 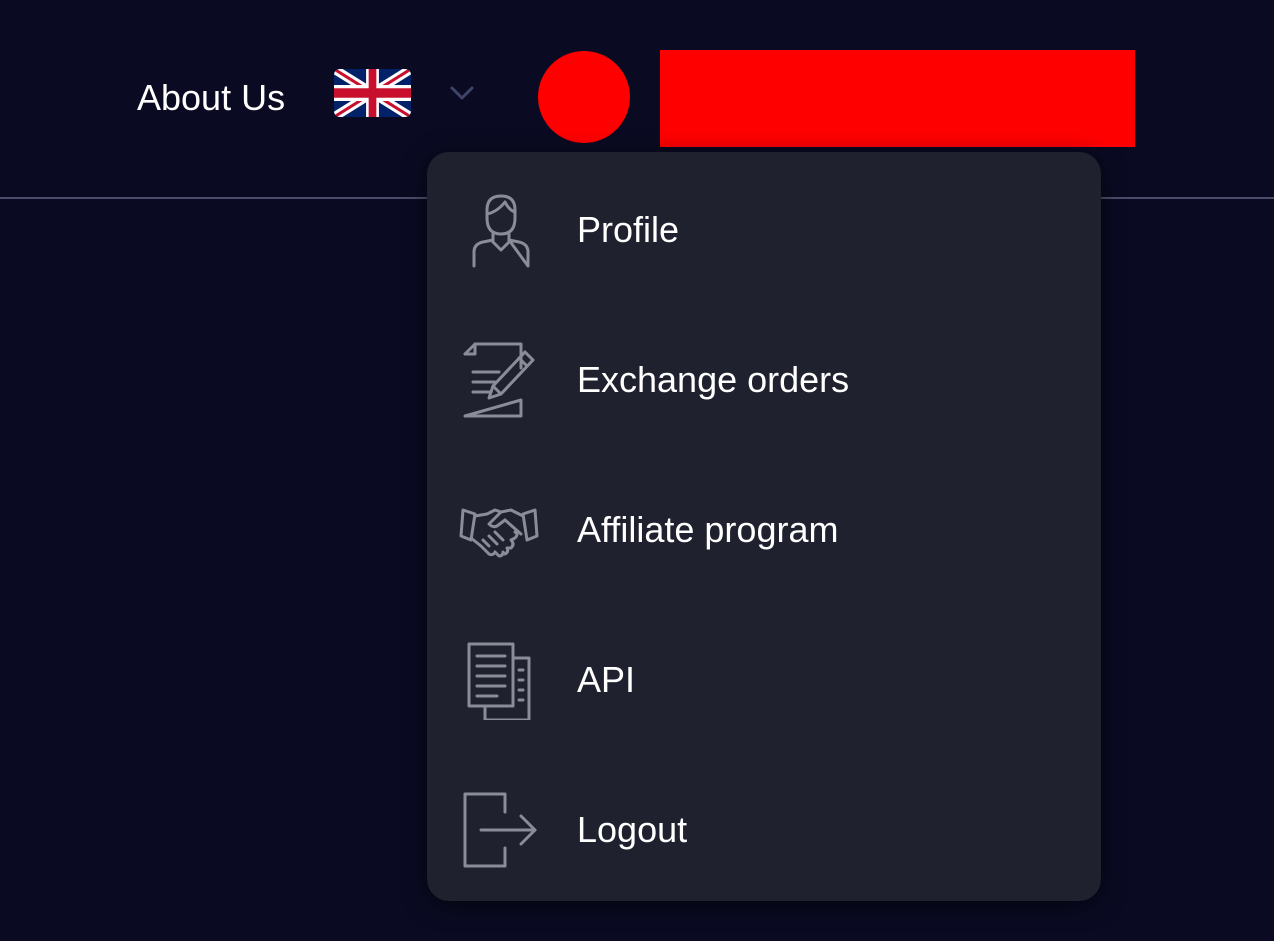 I want to click on handshake-icon, so click(x=499, y=530).